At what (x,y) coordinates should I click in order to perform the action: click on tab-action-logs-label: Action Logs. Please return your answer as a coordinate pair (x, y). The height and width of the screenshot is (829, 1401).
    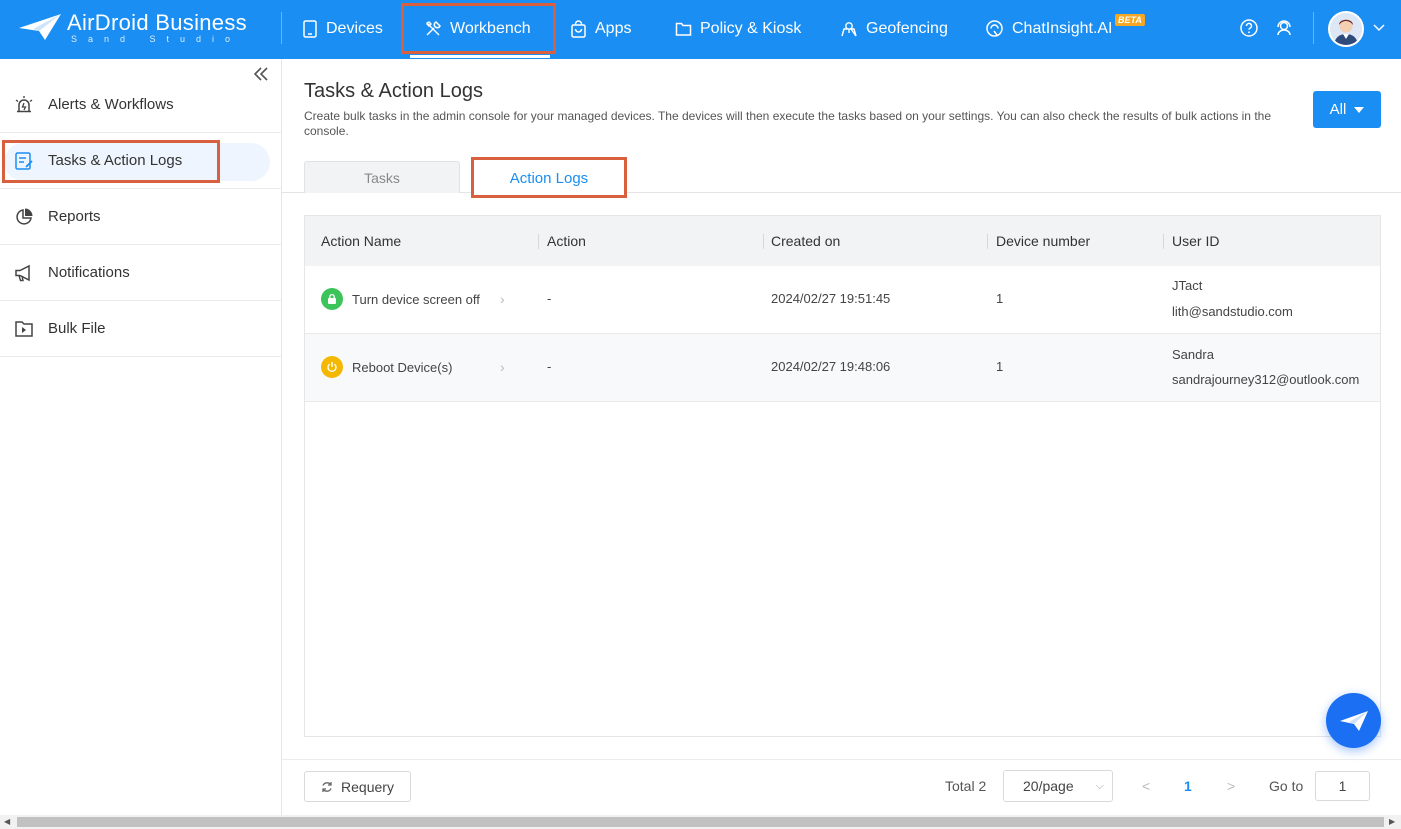
    Looking at the image, I should click on (549, 178).